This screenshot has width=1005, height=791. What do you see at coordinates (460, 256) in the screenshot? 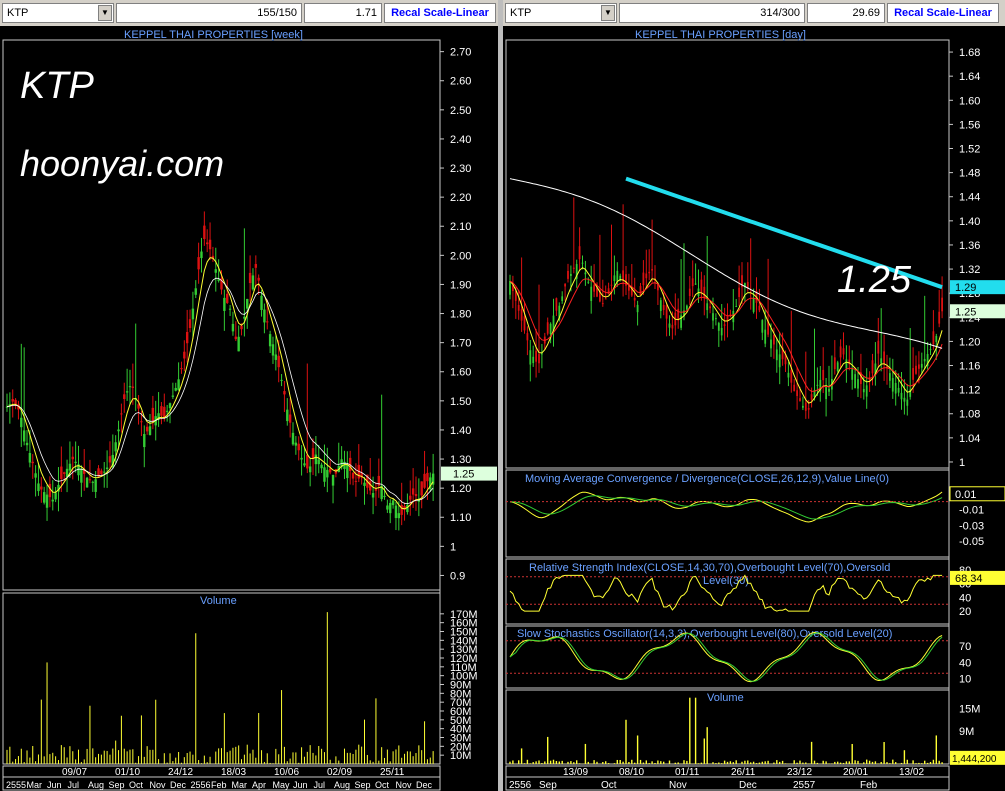
I see `weekly-y-tick-label: 2.00` at bounding box center [460, 256].